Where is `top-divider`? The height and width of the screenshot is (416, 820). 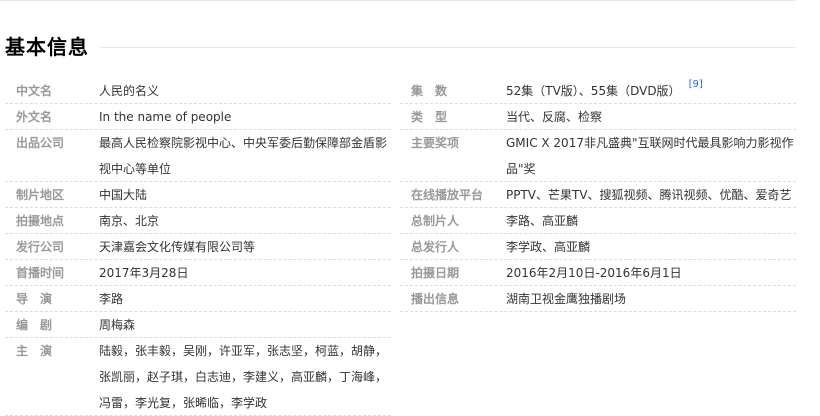
top-divider is located at coordinates (397, 0).